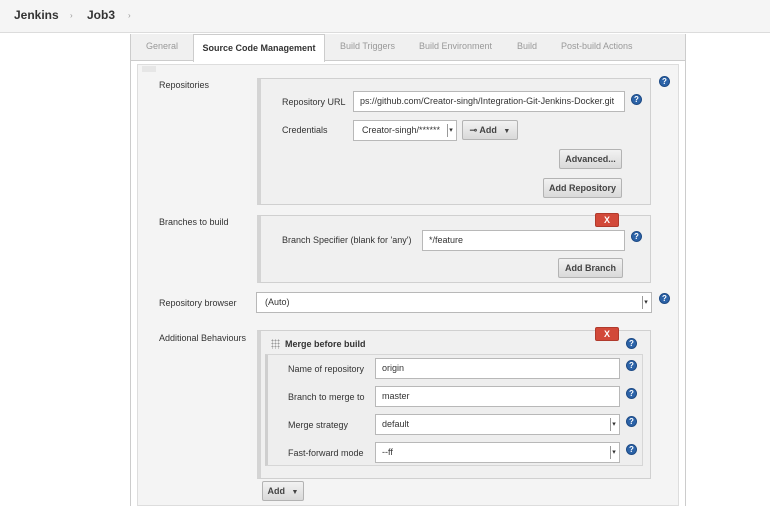 The height and width of the screenshot is (506, 770). What do you see at coordinates (497, 396) in the screenshot?
I see `merge-branch-input: master` at bounding box center [497, 396].